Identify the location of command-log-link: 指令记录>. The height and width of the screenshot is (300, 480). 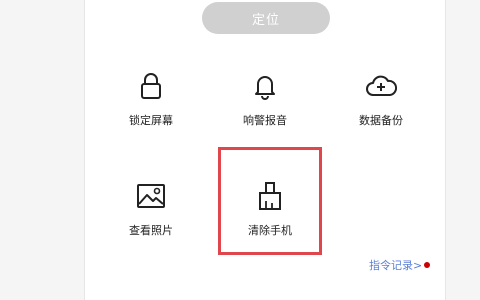
(400, 265).